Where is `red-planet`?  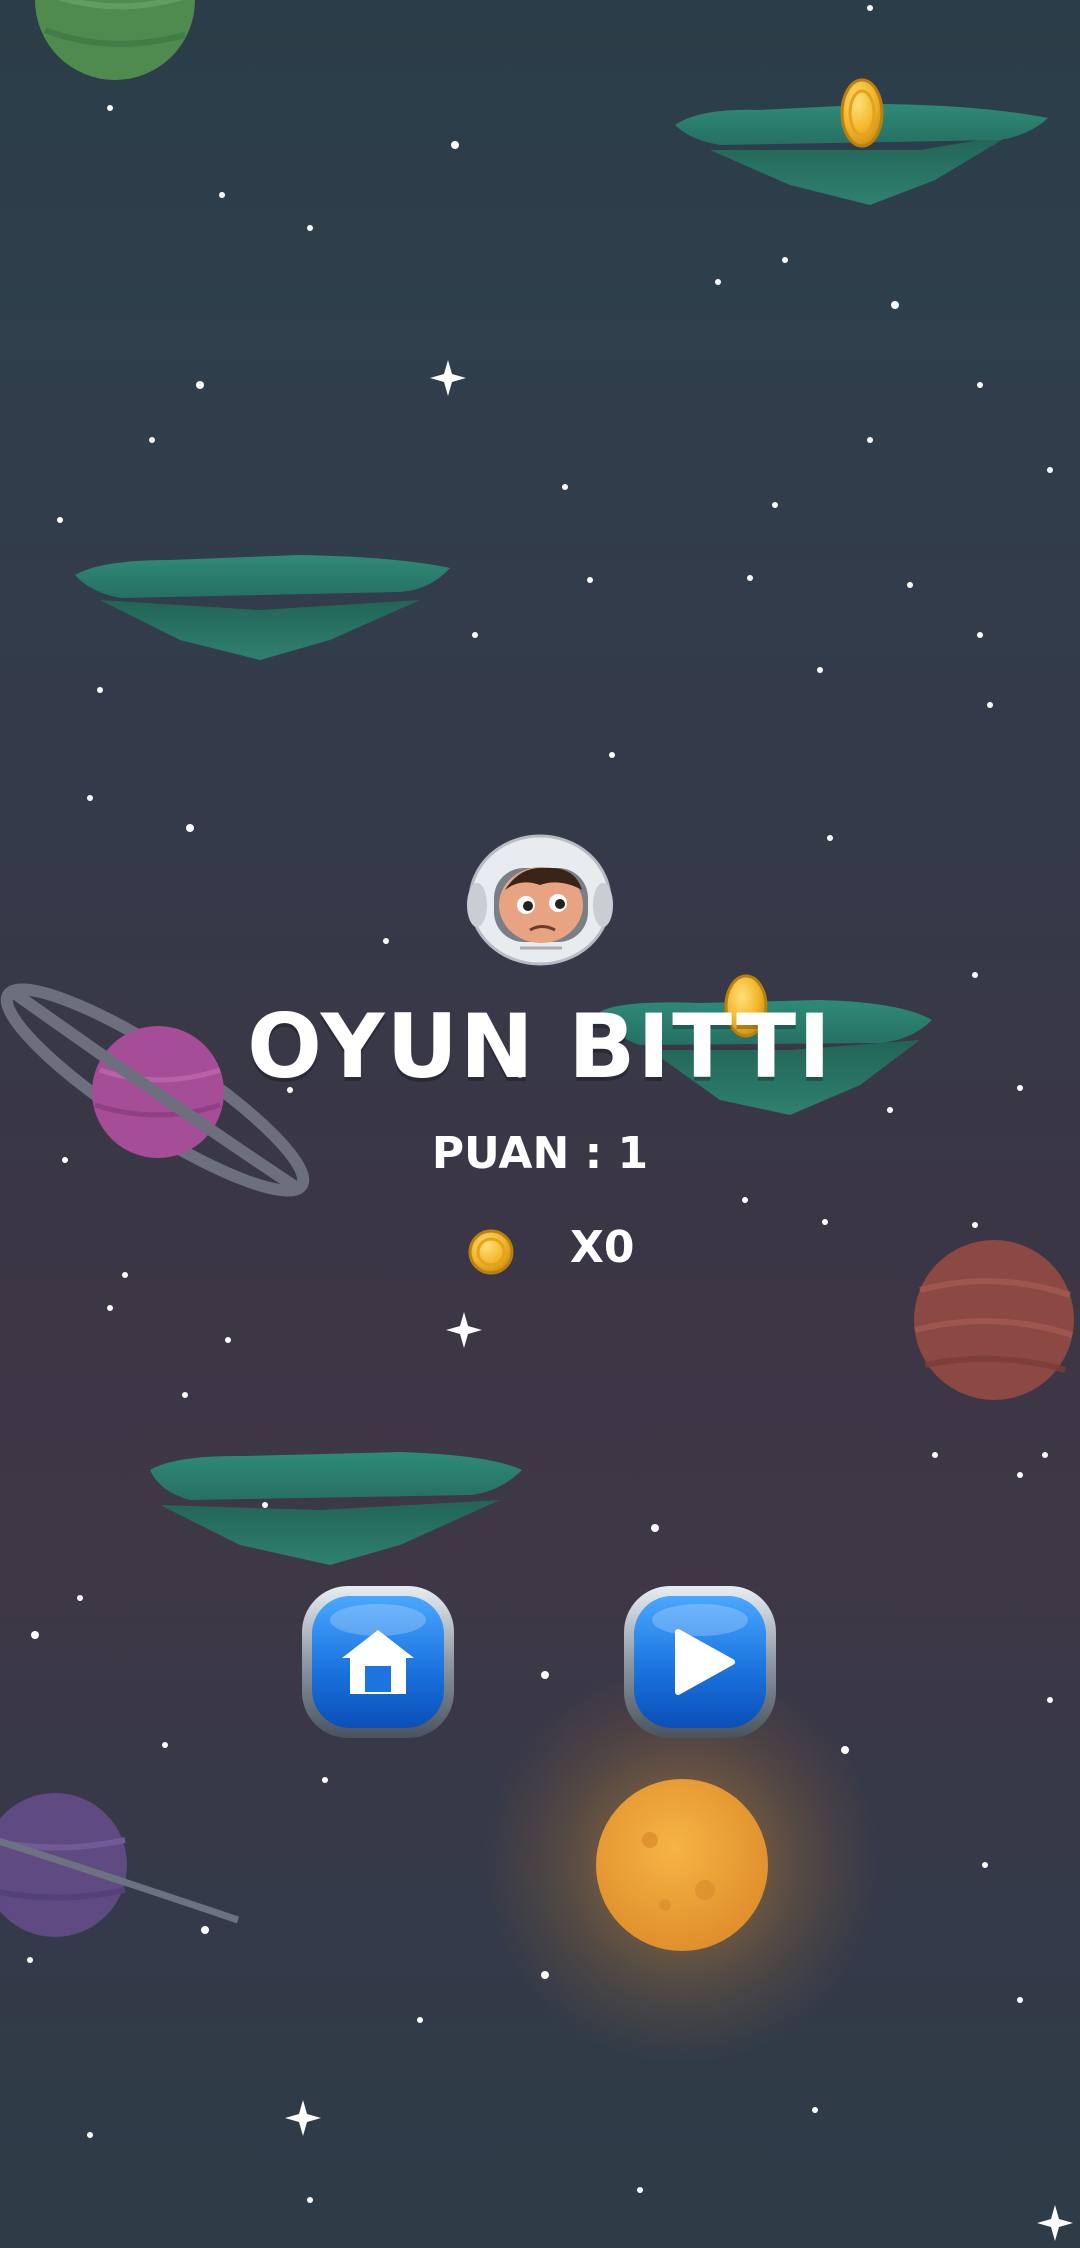
red-planet is located at coordinates (994, 1320).